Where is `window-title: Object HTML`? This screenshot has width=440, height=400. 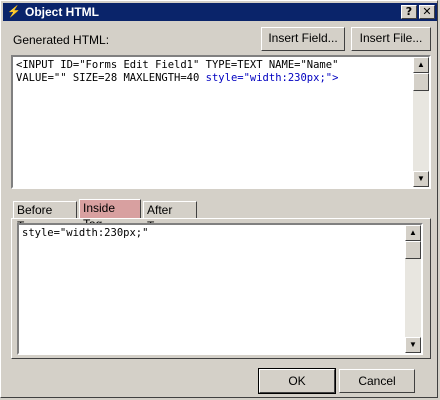 window-title: Object HTML is located at coordinates (62, 12).